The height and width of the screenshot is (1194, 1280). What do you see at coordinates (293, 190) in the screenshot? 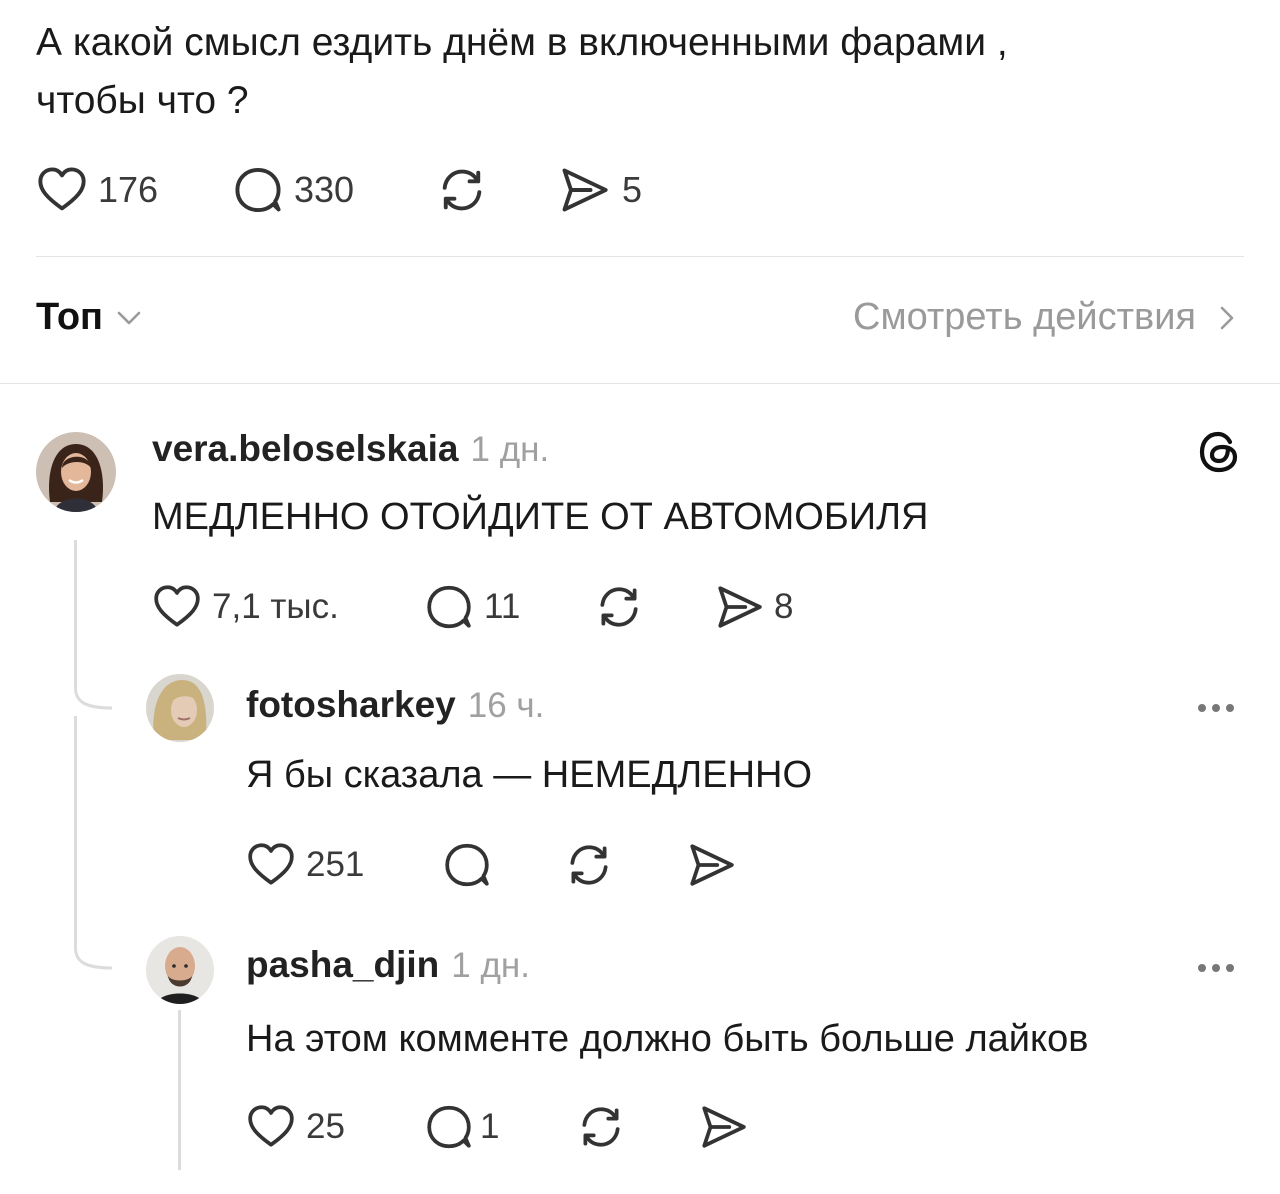
I see `post-reply-button: 330` at bounding box center [293, 190].